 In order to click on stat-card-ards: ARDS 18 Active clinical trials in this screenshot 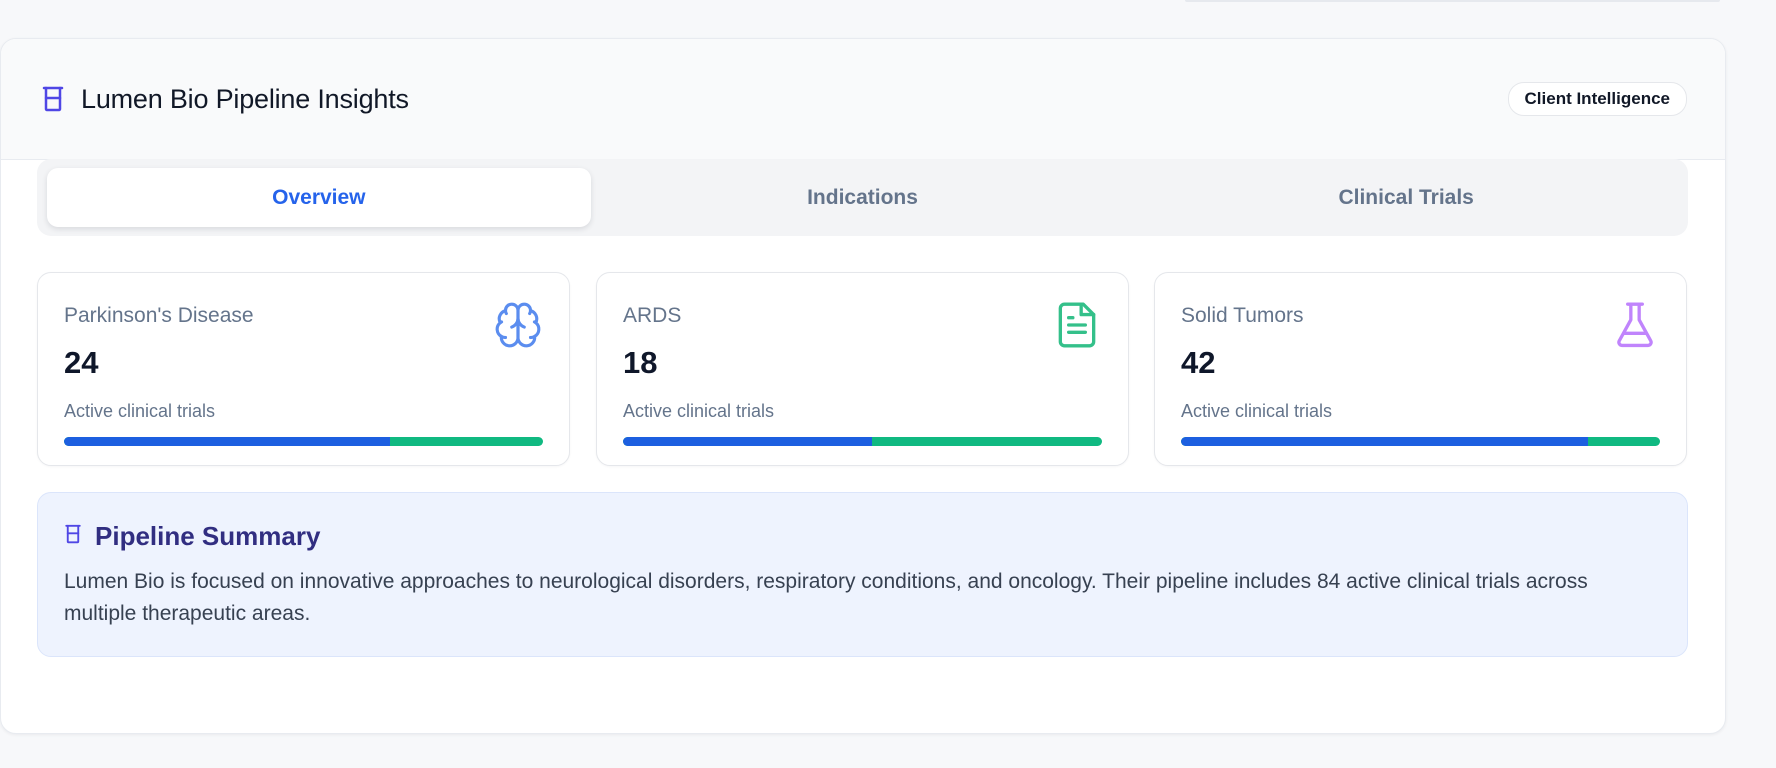, I will do `click(862, 369)`.